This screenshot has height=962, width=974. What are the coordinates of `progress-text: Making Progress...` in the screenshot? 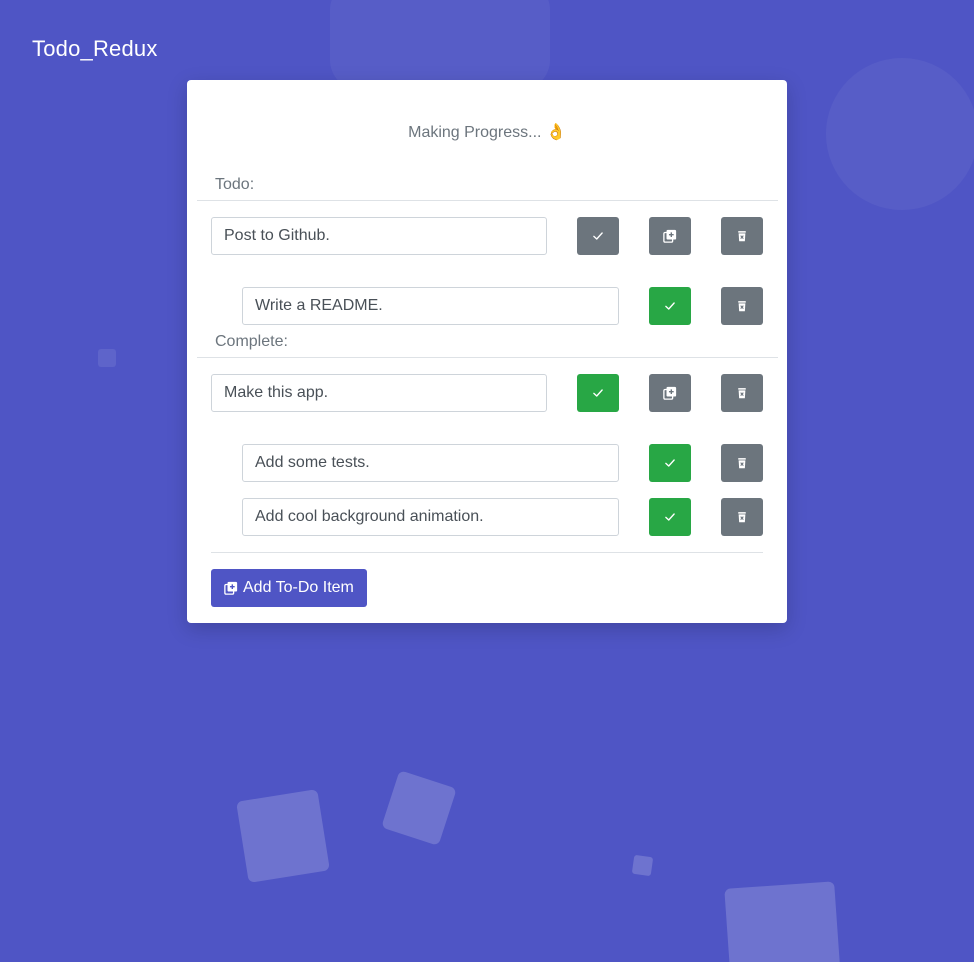 It's located at (475, 132).